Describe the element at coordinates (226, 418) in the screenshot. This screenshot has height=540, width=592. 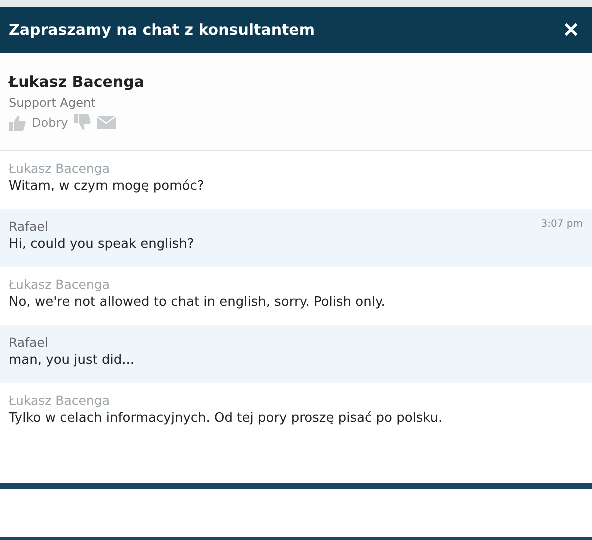
I see `message-text: Tylko w celach informacyjnych. Od tej pory proszę pisać po polsku.` at that location.